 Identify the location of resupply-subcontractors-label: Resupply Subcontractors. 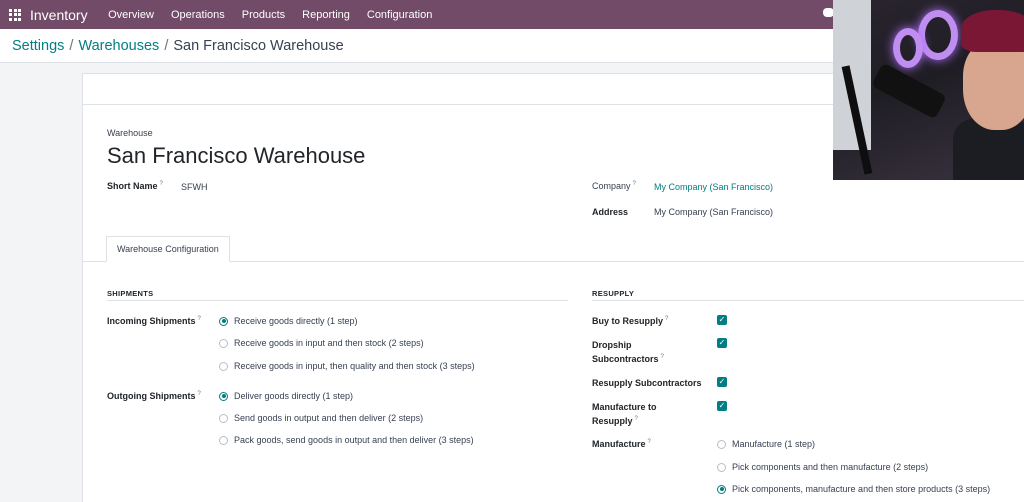
(647, 383).